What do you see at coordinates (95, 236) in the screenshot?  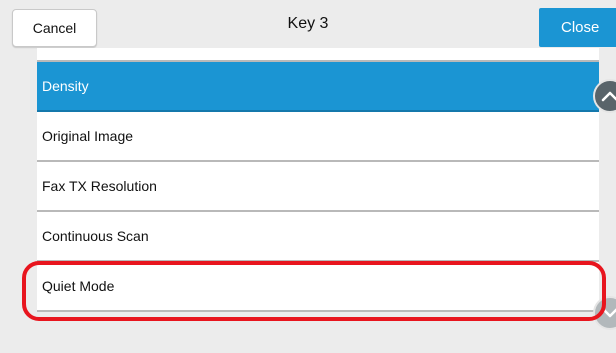 I see `list-item-label: Continuous Scan` at bounding box center [95, 236].